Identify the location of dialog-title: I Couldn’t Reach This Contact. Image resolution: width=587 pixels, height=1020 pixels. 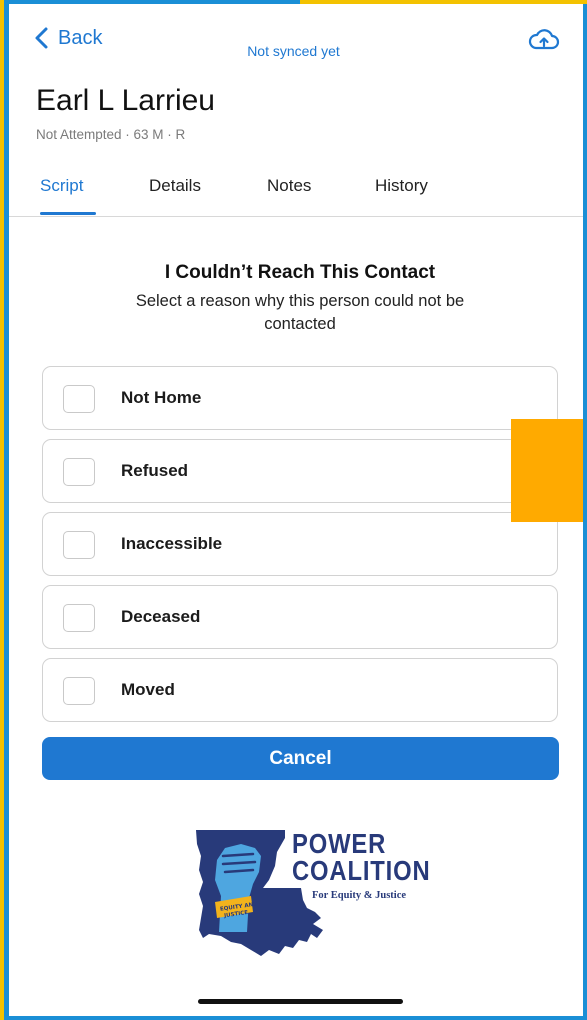
(300, 272).